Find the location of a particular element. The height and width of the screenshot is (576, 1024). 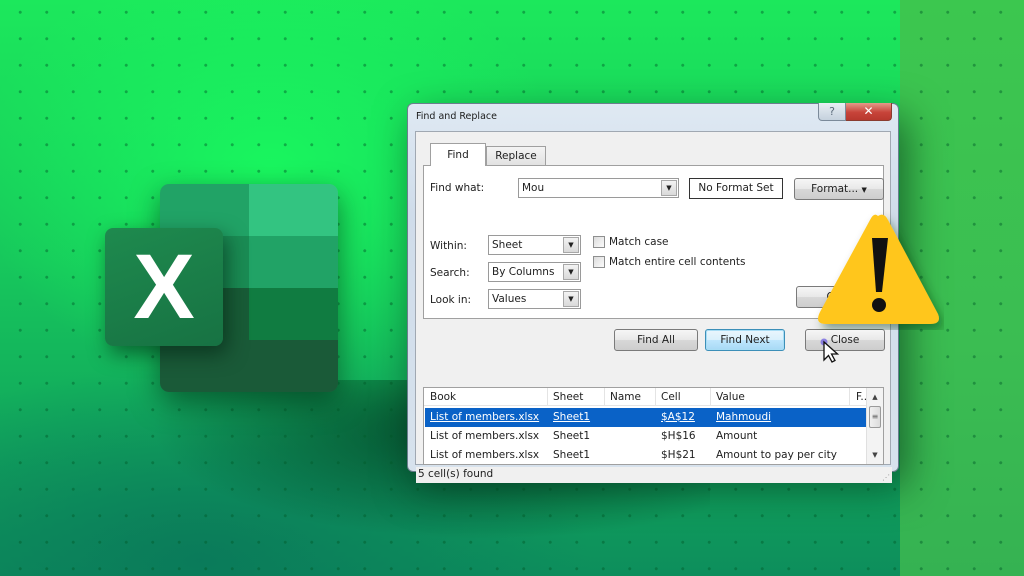

tab-find-label: Find is located at coordinates (458, 155).